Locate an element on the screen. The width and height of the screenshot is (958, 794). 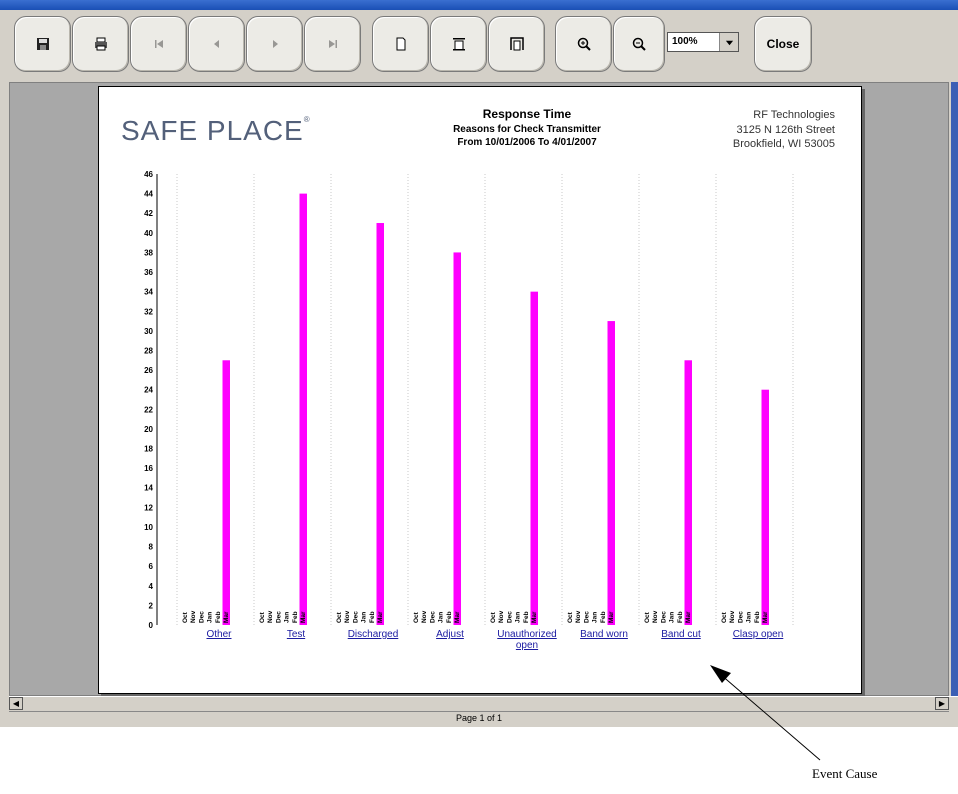
category-label: Discharged is located at coordinates (373, 634).